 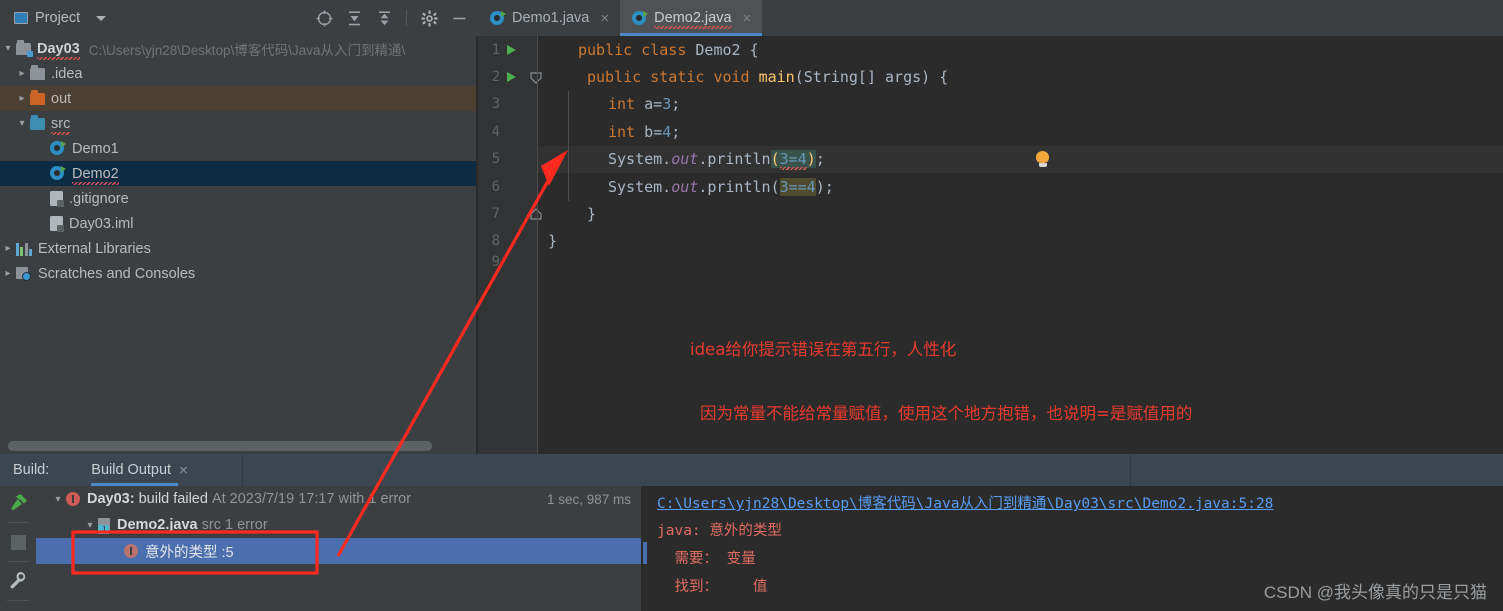 What do you see at coordinates (751, 470) in the screenshot?
I see `build-panel-header: Build: Build Output ×` at bounding box center [751, 470].